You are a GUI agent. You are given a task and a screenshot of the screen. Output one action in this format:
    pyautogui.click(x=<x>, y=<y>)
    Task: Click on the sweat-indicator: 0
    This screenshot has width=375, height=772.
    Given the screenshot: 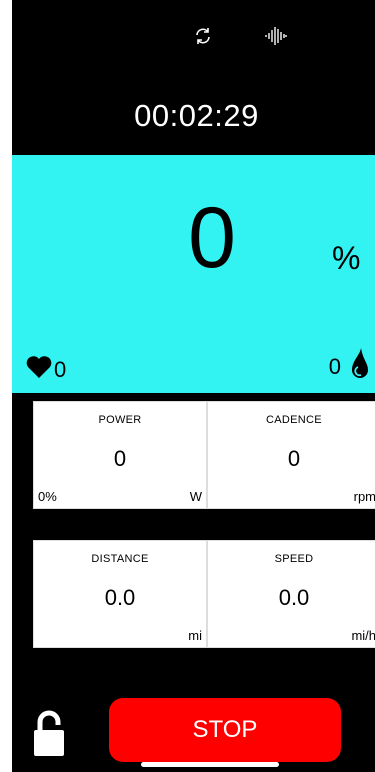 What is the action you would take?
    pyautogui.click(x=349, y=366)
    